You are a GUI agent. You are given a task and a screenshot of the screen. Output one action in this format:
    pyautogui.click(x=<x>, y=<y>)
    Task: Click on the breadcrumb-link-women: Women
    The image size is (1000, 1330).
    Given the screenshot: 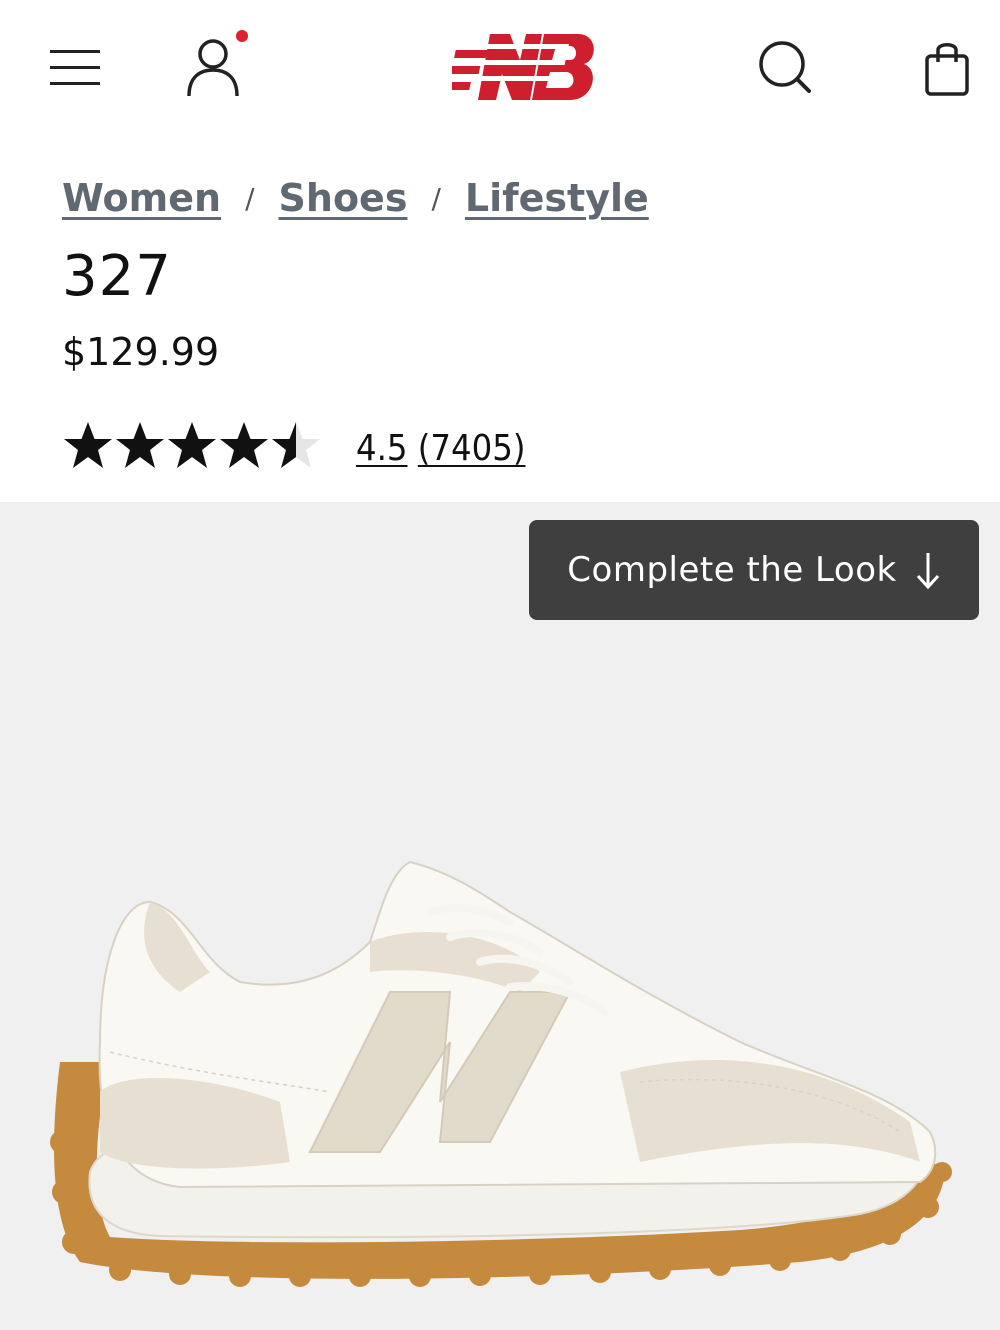 What is the action you would take?
    pyautogui.click(x=141, y=198)
    